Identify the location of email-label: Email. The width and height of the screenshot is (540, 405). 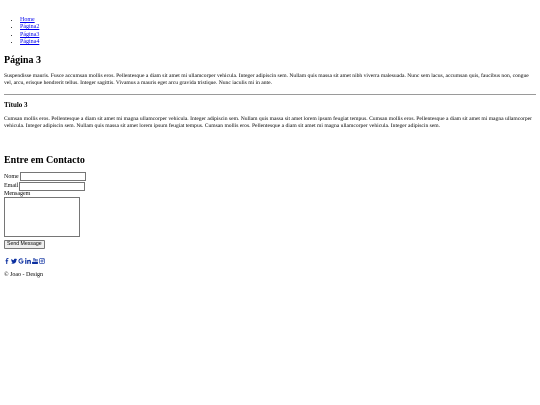
(11, 186).